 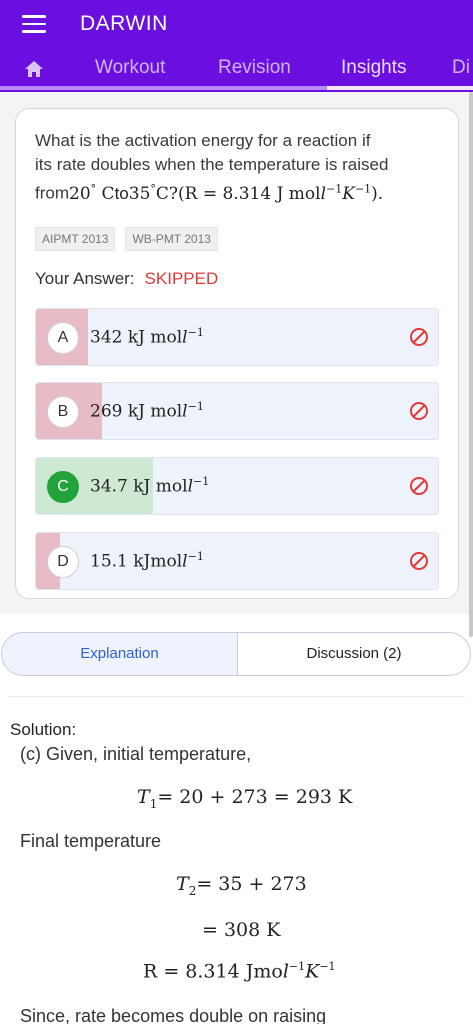 I want to click on option-letter: A, so click(x=63, y=338).